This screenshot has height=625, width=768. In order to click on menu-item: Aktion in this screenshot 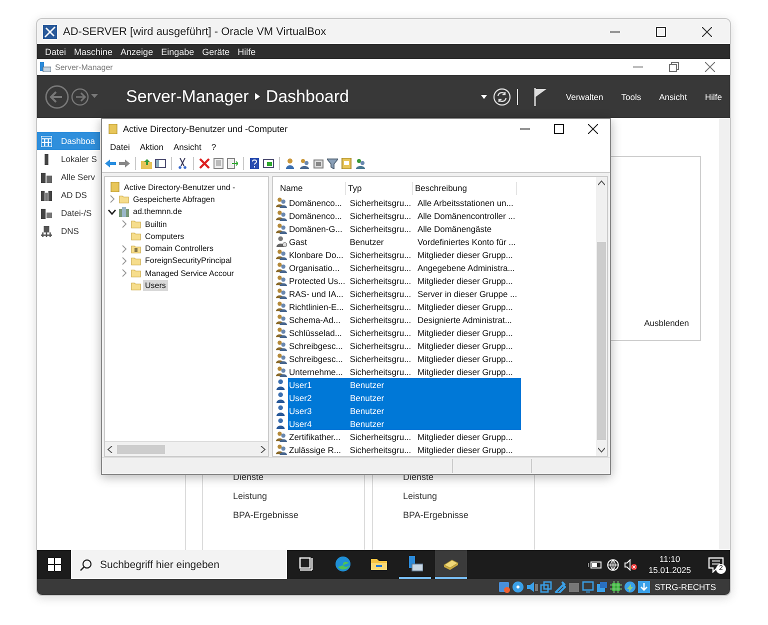, I will do `click(151, 147)`.